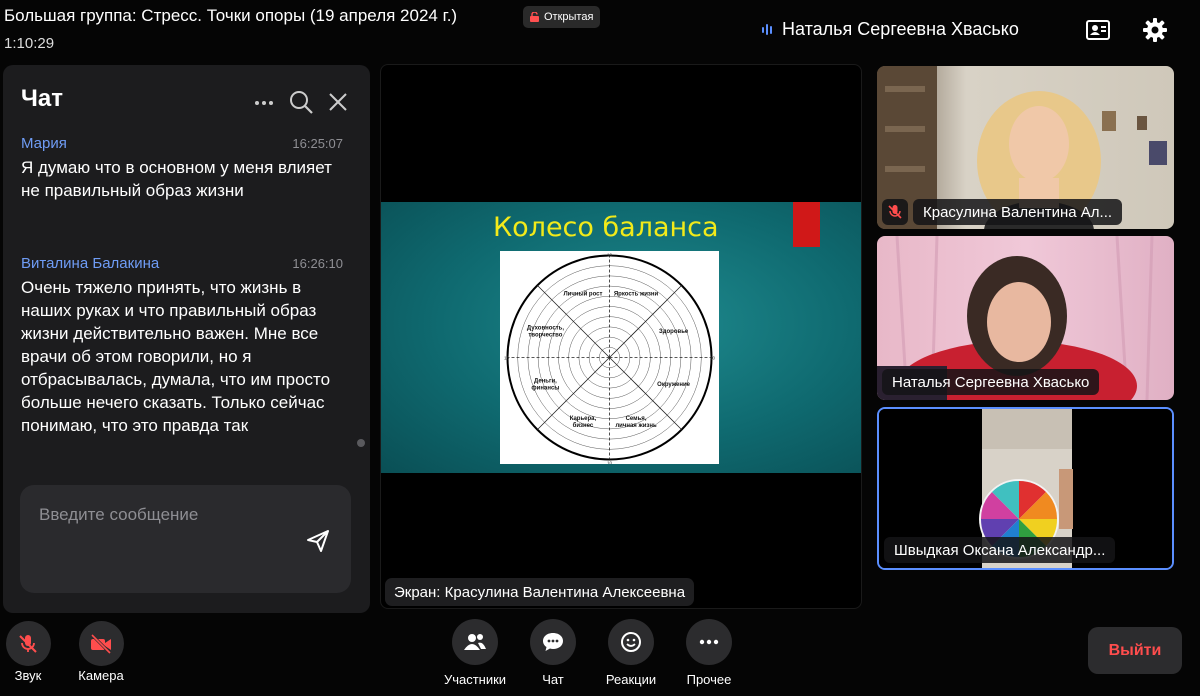  I want to click on search-icon, so click(301, 102).